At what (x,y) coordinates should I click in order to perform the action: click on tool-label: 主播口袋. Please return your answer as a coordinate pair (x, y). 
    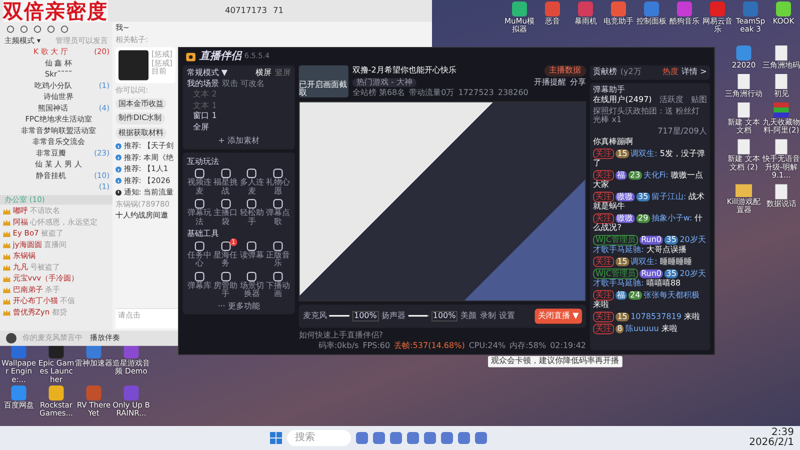
    Looking at the image, I should click on (225, 217).